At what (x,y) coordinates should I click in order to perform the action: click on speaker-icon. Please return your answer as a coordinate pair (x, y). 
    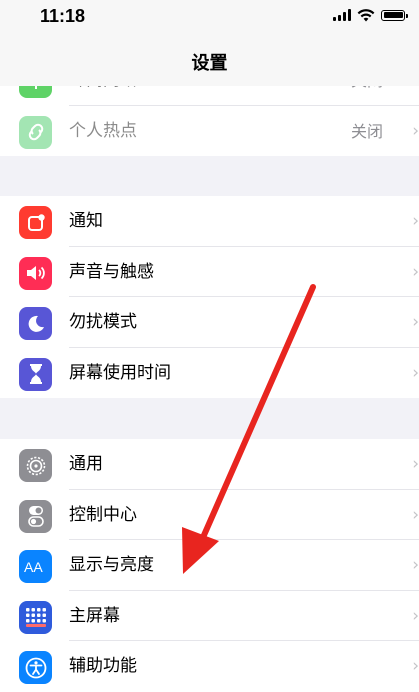
    Looking at the image, I should click on (35, 273).